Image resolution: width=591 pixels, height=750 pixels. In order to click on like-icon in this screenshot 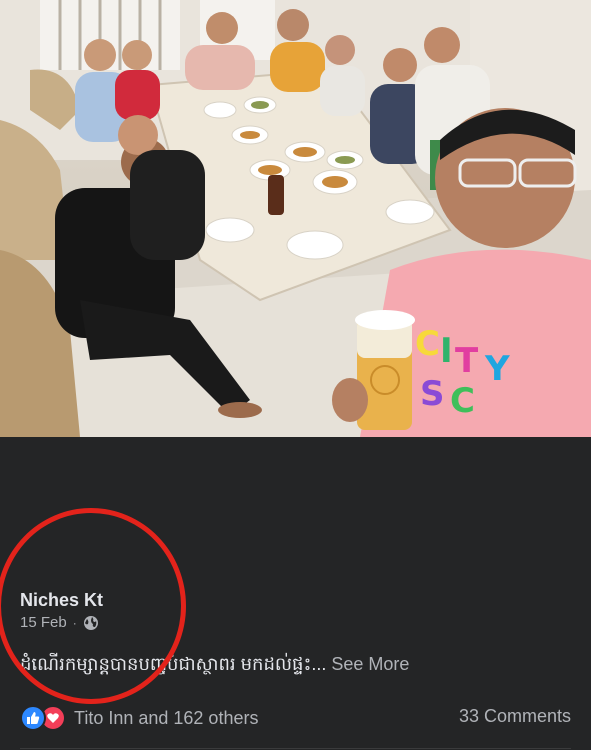, I will do `click(33, 718)`.